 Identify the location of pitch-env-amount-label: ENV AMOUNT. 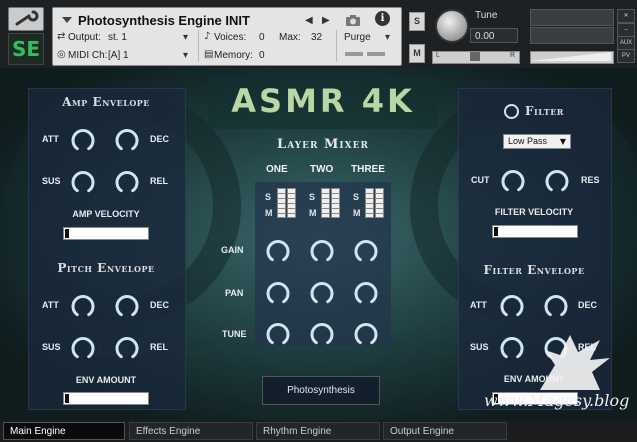
(106, 380).